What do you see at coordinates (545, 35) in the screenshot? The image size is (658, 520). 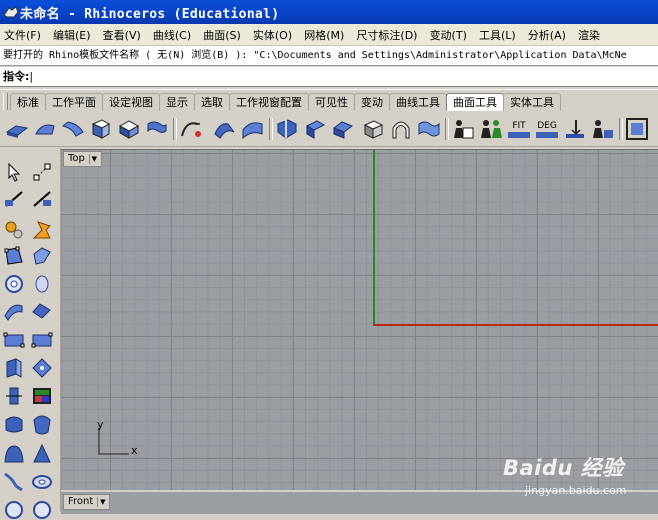 I see `menu-analyze: 分析(A)` at bounding box center [545, 35].